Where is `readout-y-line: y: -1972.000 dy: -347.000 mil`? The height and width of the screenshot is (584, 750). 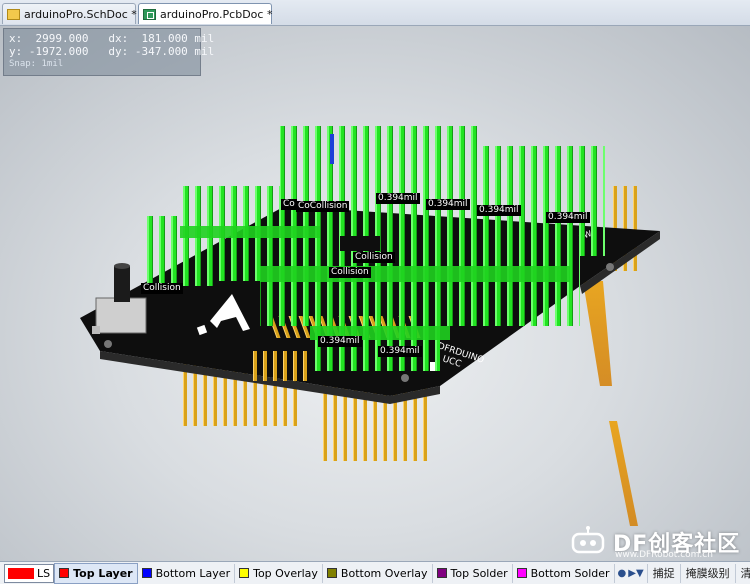 readout-y-line: y: -1972.000 dy: -347.000 mil is located at coordinates (112, 51).